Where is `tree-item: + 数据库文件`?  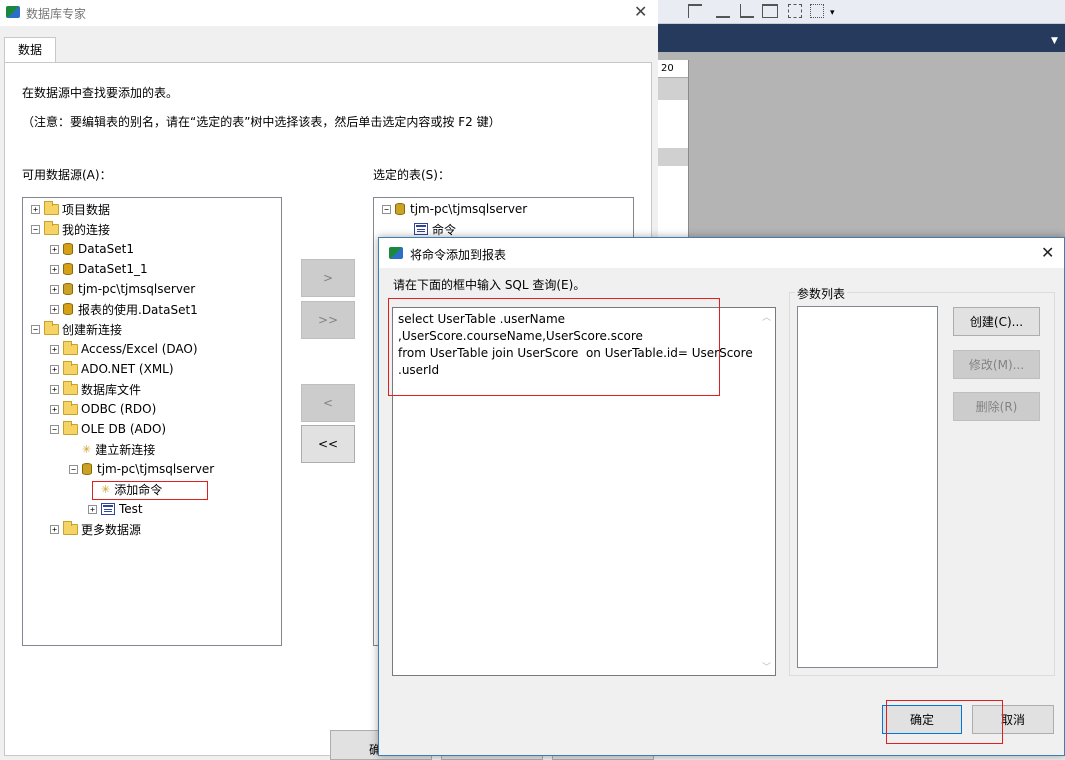
tree-item: + 数据库文件 is located at coordinates (95, 389).